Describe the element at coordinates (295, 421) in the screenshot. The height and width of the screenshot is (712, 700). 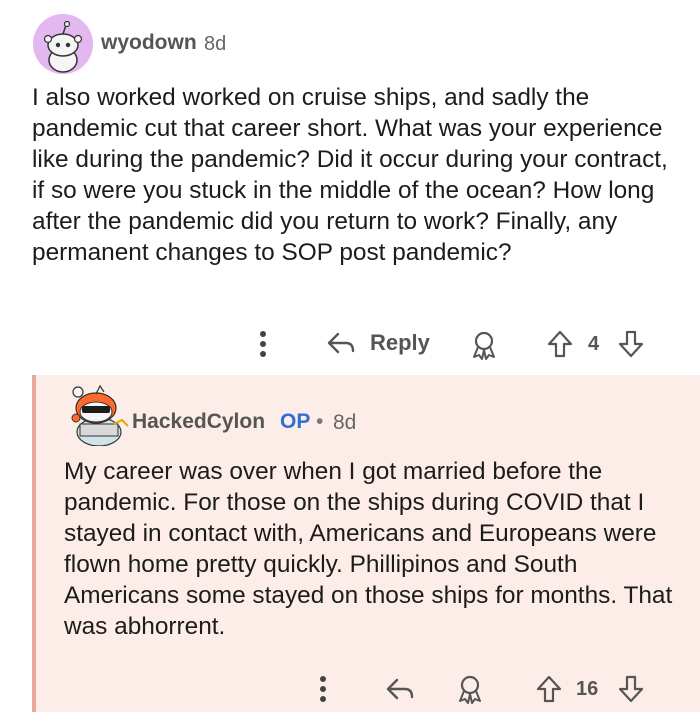
I see `op-badge: OP` at that location.